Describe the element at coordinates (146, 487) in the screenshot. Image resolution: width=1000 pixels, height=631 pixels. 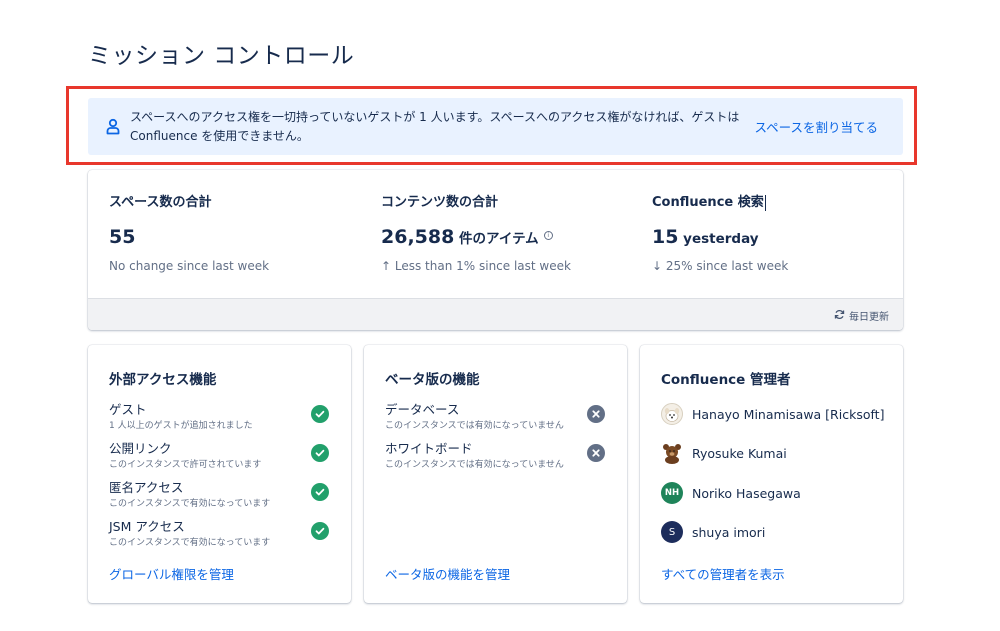
I see `feature-name: 匿名アクセス` at that location.